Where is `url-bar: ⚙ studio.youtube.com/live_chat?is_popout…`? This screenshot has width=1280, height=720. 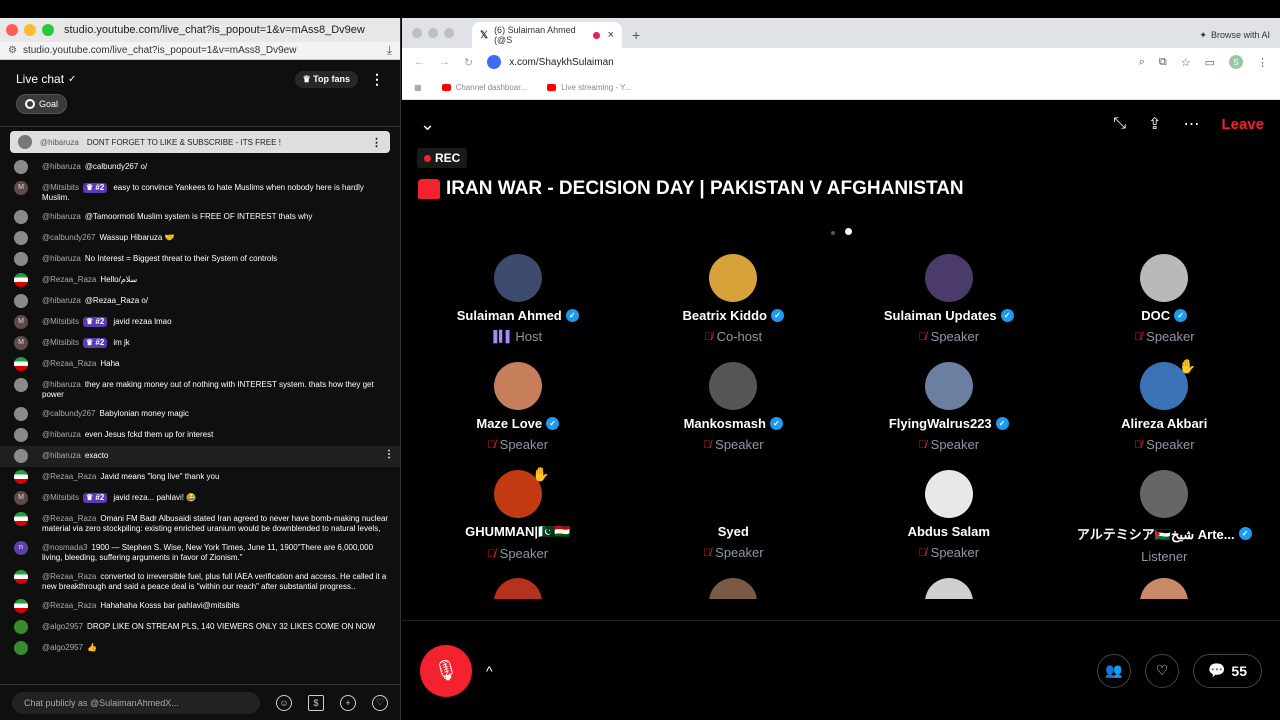 url-bar: ⚙ studio.youtube.com/live_chat?is_popout… is located at coordinates (200, 51).